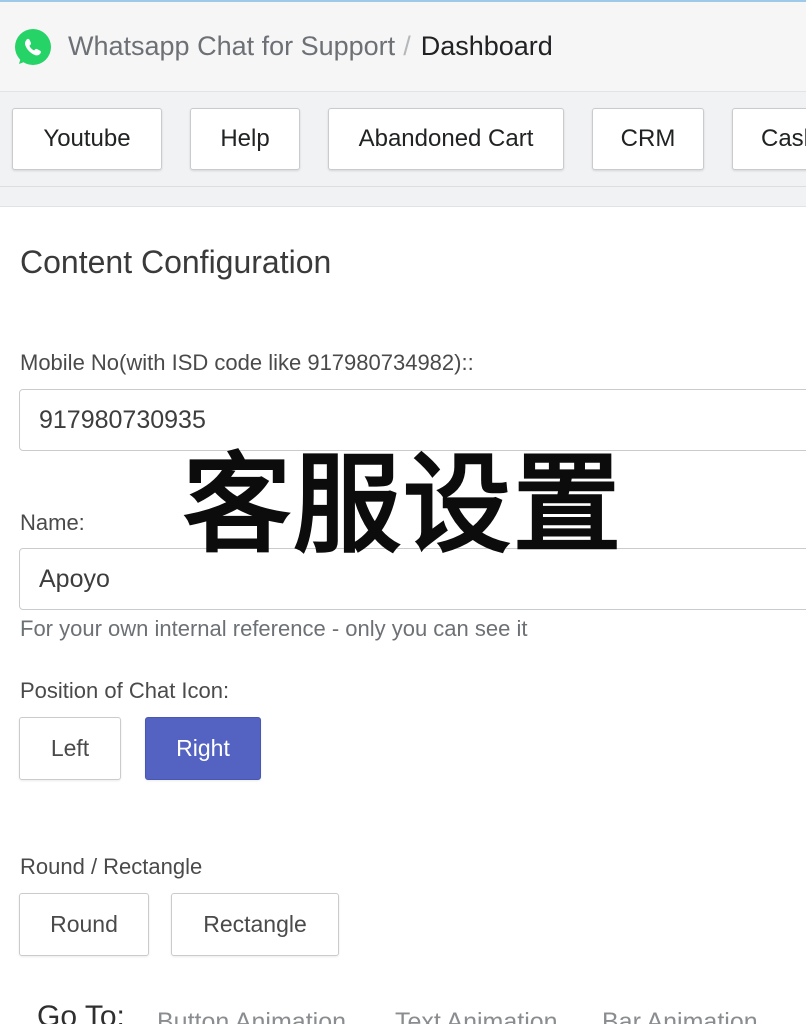 The width and height of the screenshot is (806, 1024). Describe the element at coordinates (203, 748) in the screenshot. I see `position-right-button: Right` at that location.